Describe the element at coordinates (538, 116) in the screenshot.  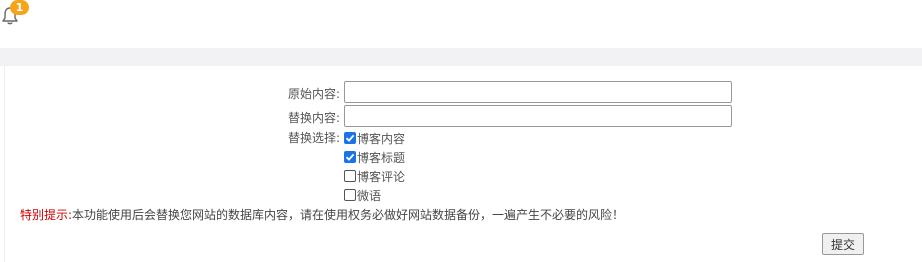
I see `replace-content-input` at that location.